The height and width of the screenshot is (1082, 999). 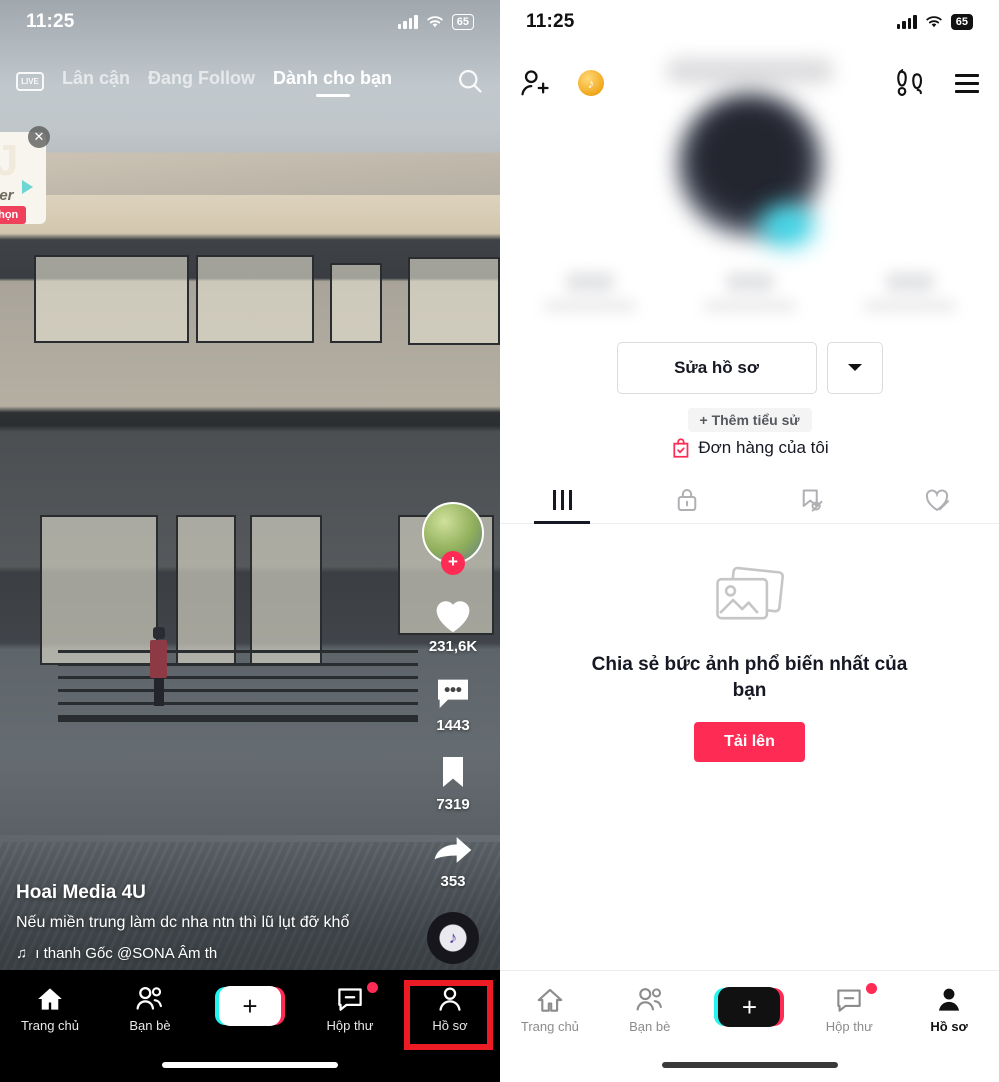 I want to click on inbox-icon, so click(x=350, y=999).